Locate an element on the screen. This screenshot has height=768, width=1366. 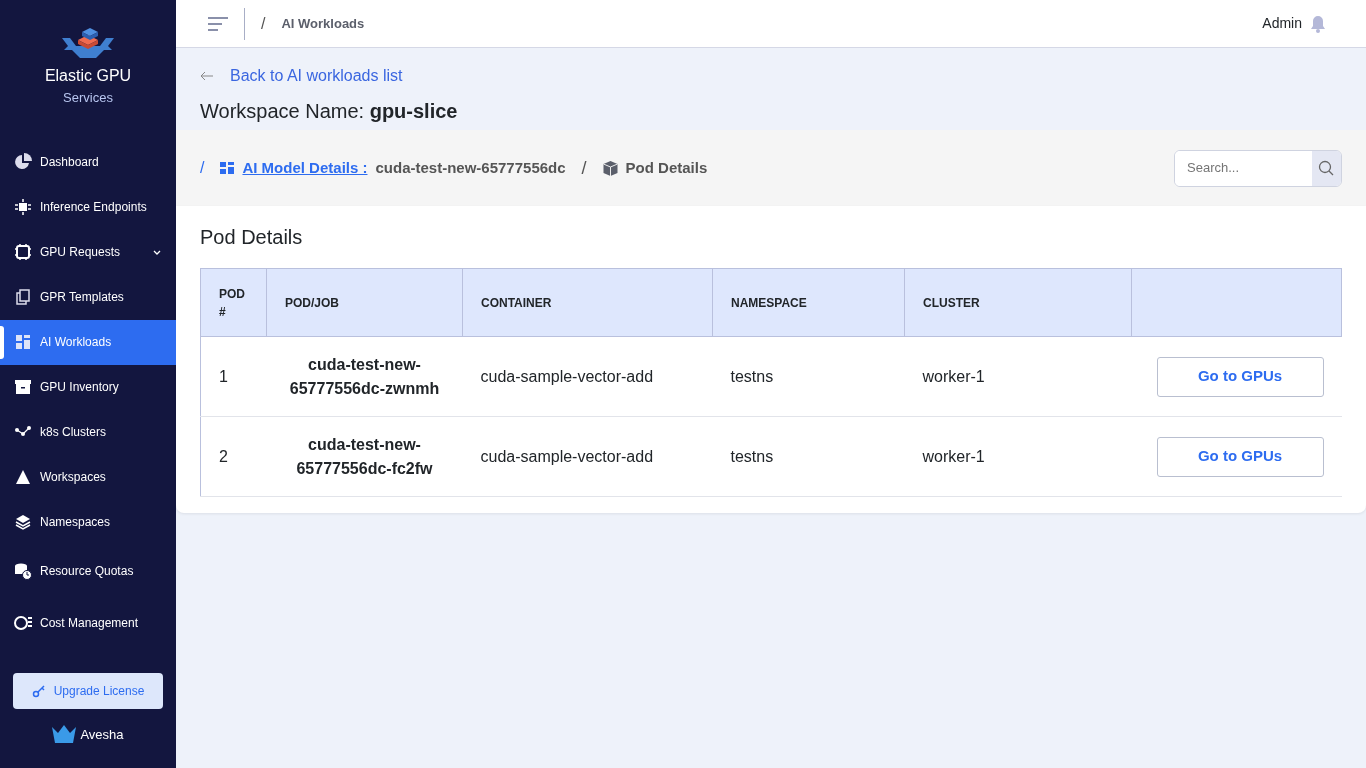
table-cell: cuda-test-new-65777556dc-zwnmh is located at coordinates (364, 376).